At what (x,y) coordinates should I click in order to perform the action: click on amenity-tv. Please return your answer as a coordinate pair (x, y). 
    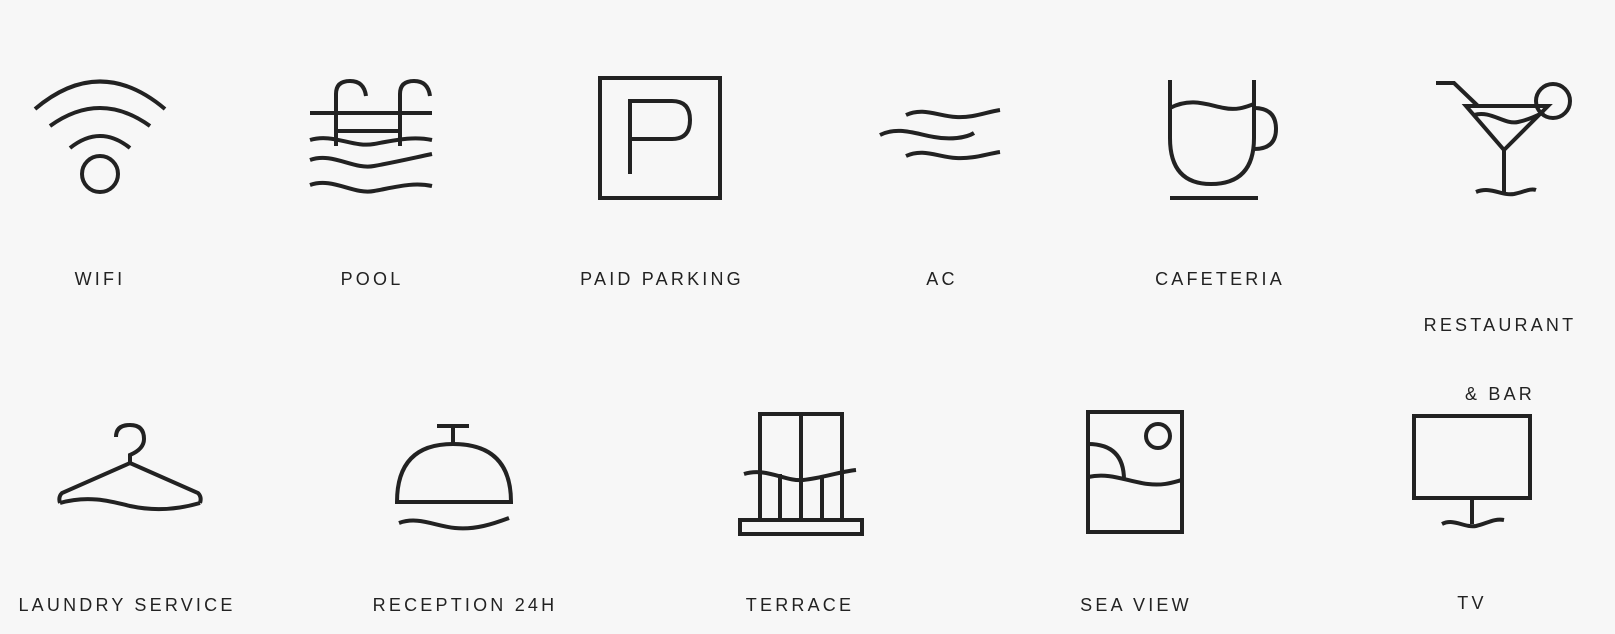
    Looking at the image, I should click on (1472, 473).